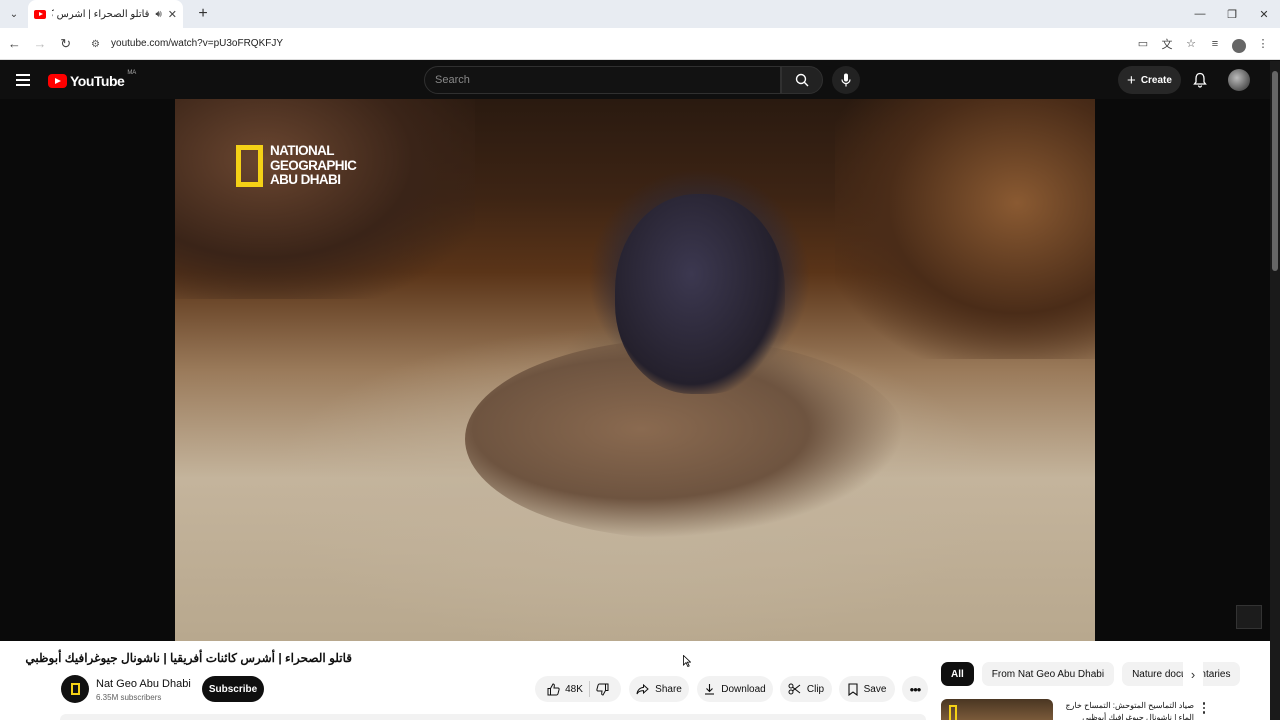 The width and height of the screenshot is (1280, 720). Describe the element at coordinates (65, 44) in the screenshot. I see `reload-icon: ↻` at that location.